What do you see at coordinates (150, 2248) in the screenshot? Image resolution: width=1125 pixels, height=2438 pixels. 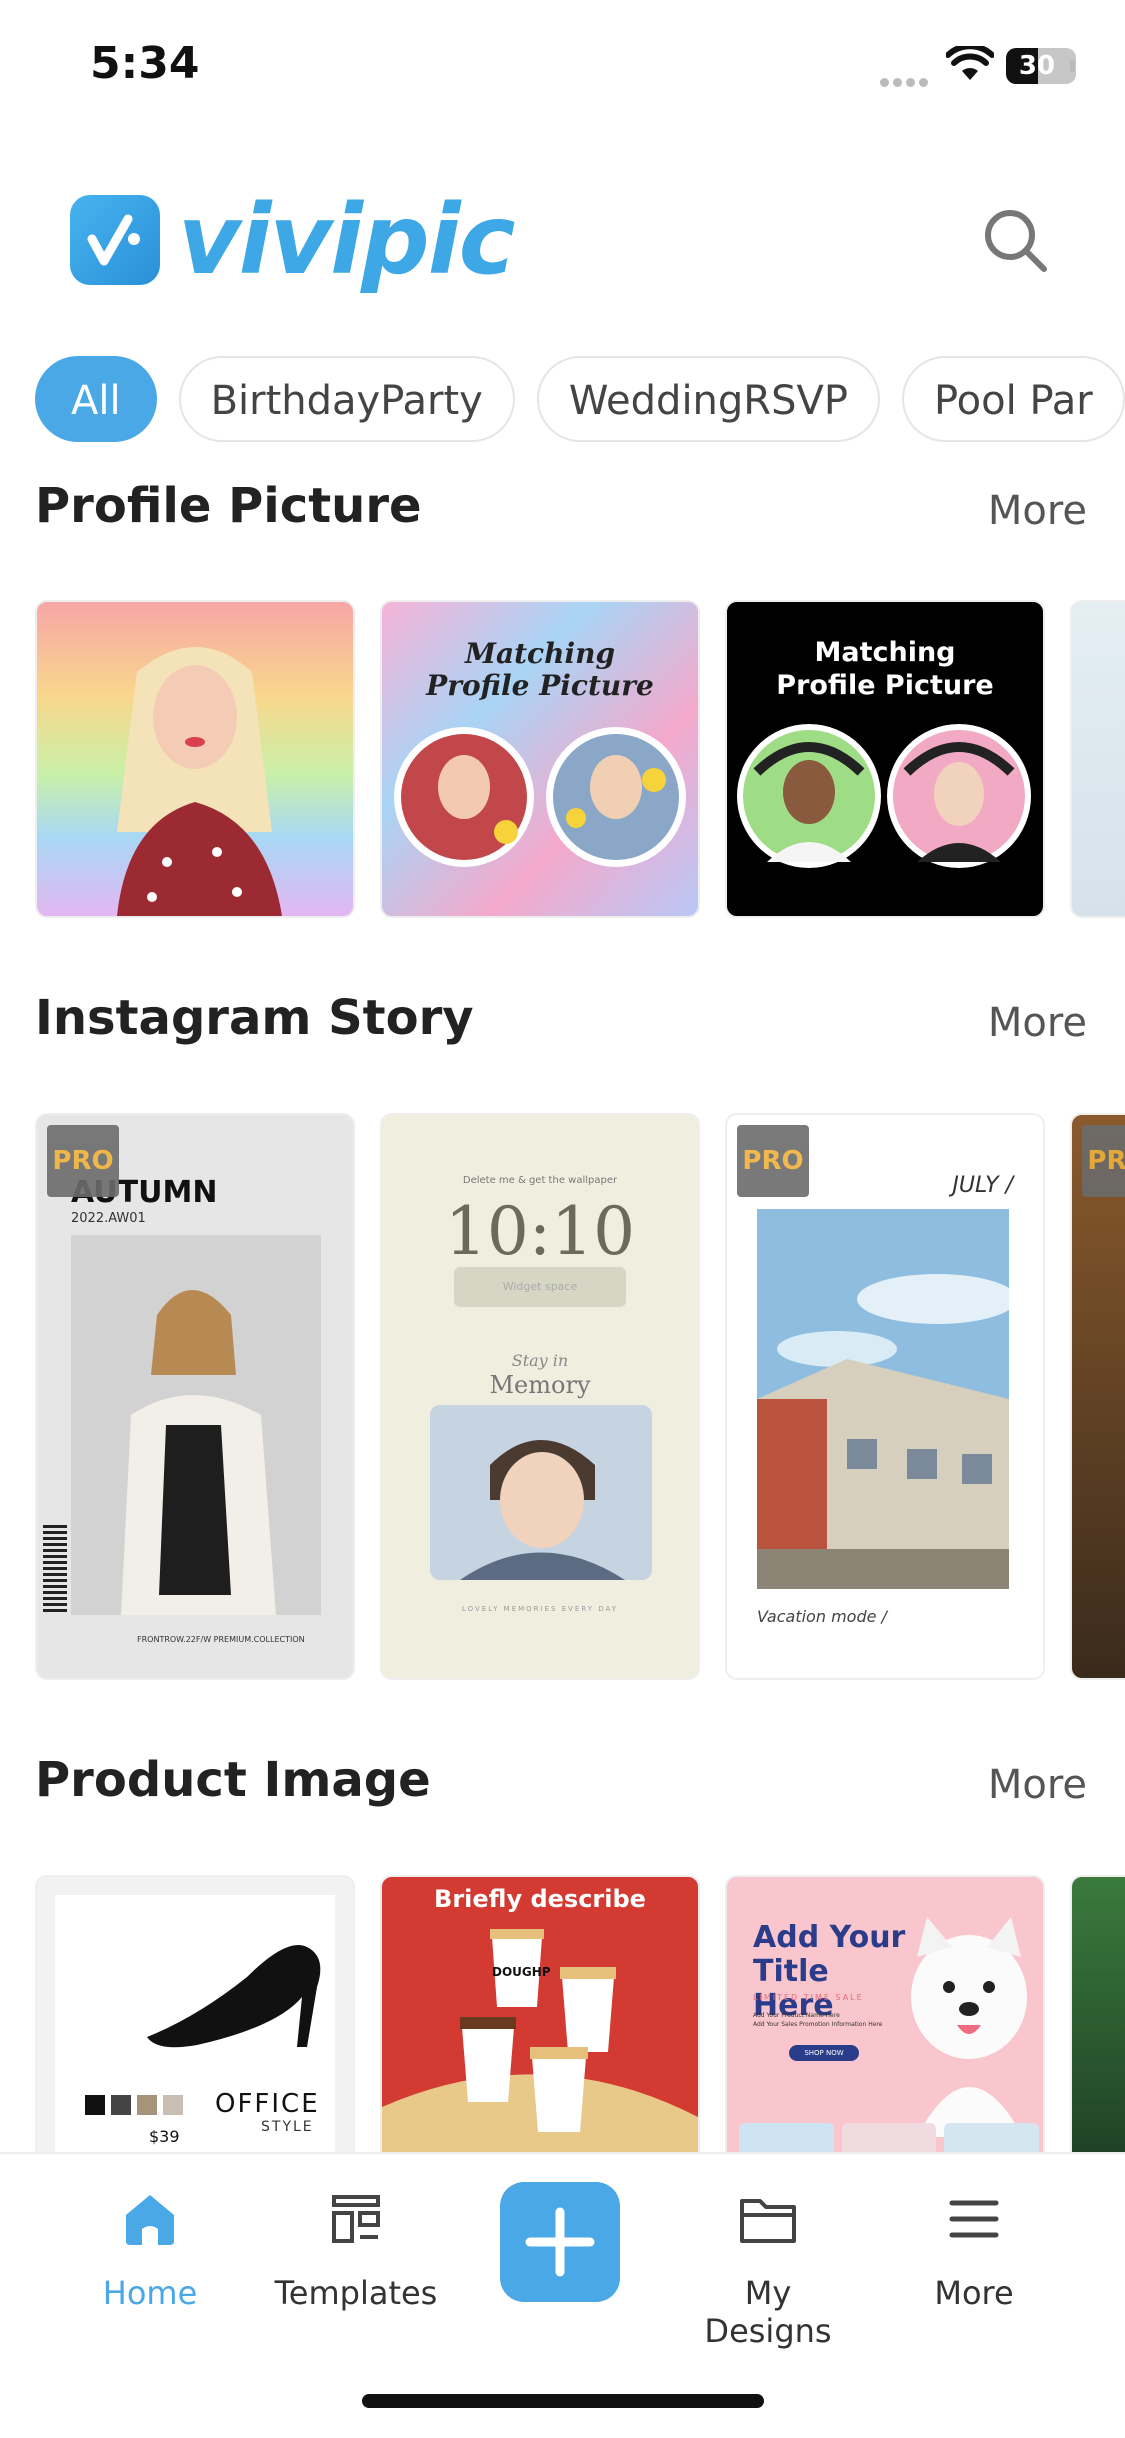 I see `tab-home: Home` at bounding box center [150, 2248].